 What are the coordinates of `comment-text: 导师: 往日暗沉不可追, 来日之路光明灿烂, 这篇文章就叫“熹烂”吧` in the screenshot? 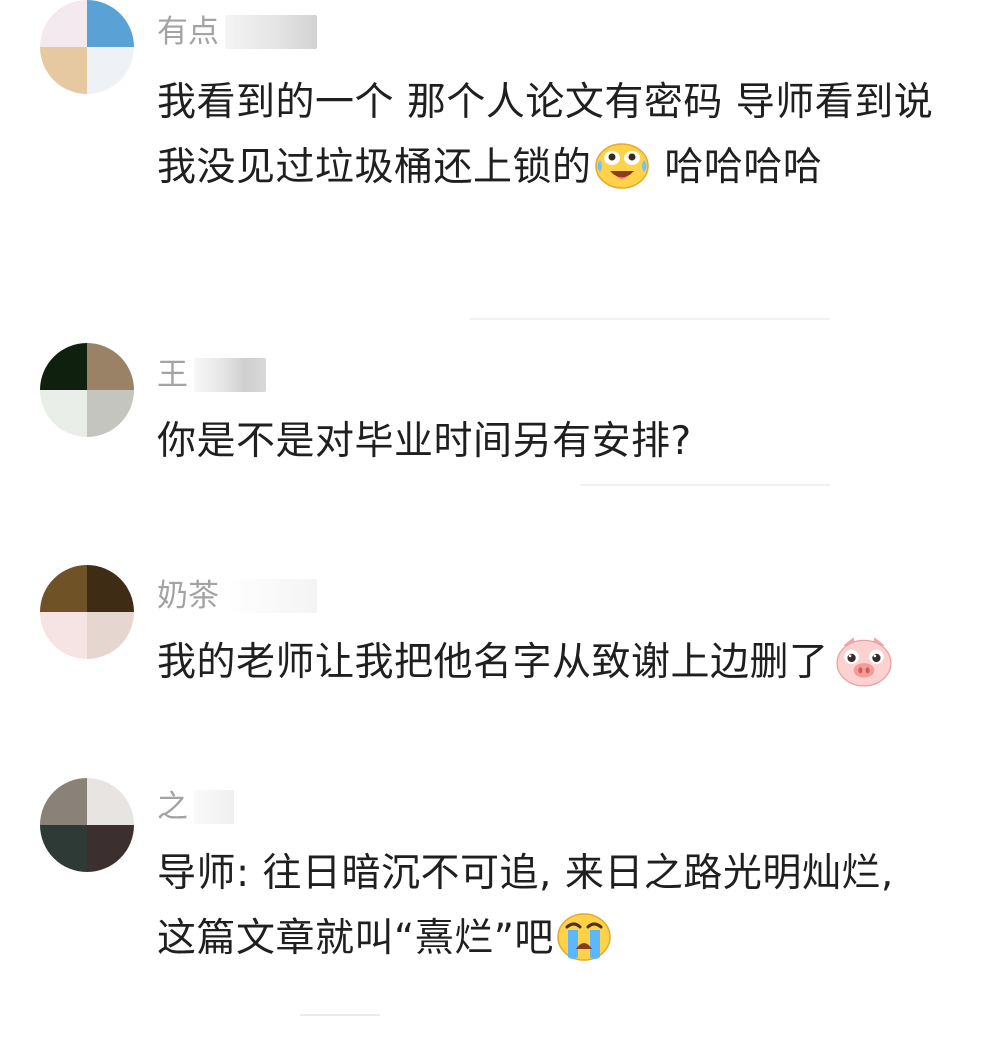 It's located at (547, 906).